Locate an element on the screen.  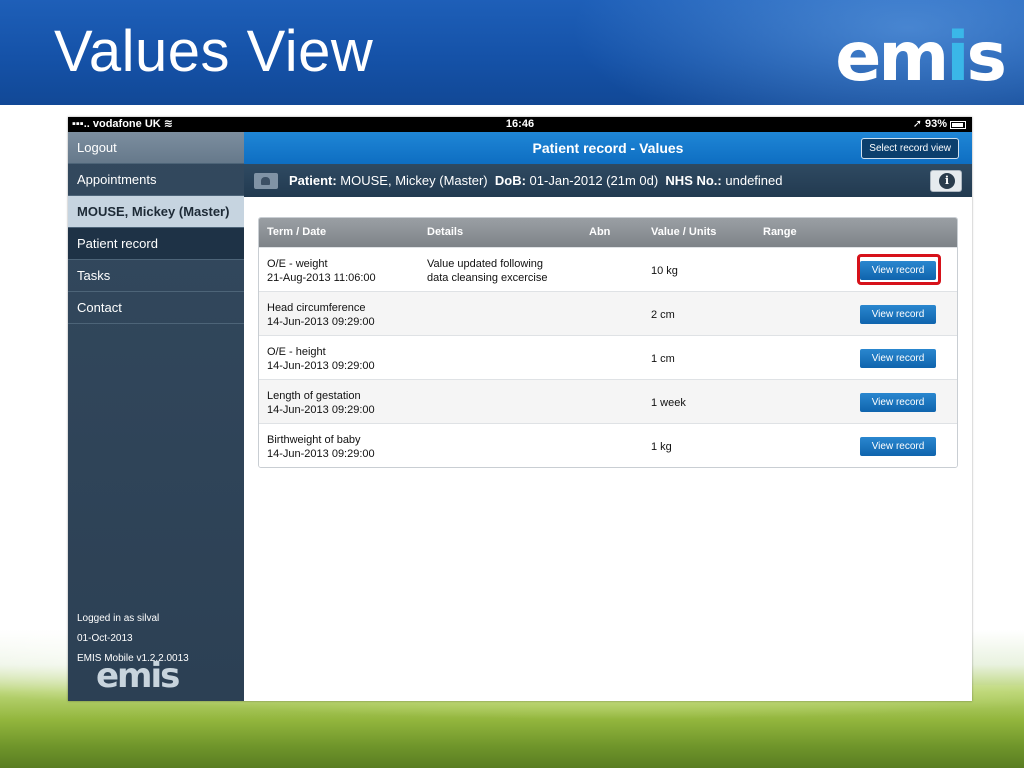
term-cell: O/E - weight 21-Aug-2013 11:06:00 is located at coordinates (321, 271).